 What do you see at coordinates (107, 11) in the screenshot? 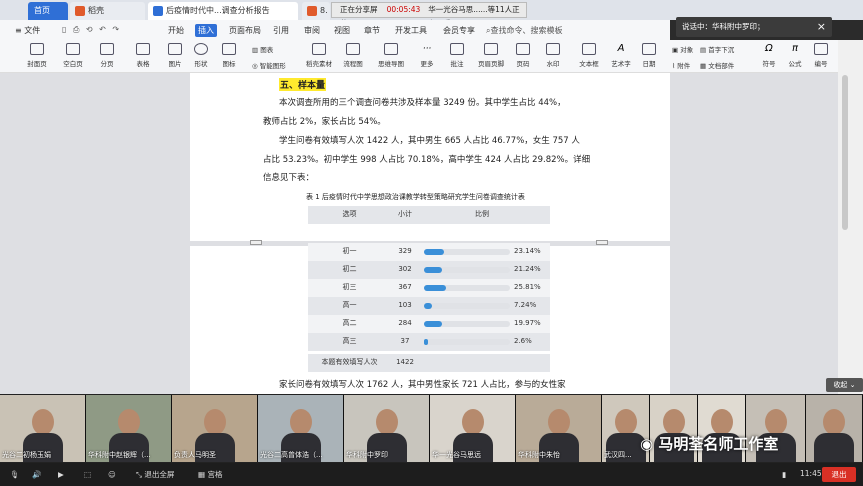
I see `tab-docer: 稻壳` at bounding box center [107, 11].